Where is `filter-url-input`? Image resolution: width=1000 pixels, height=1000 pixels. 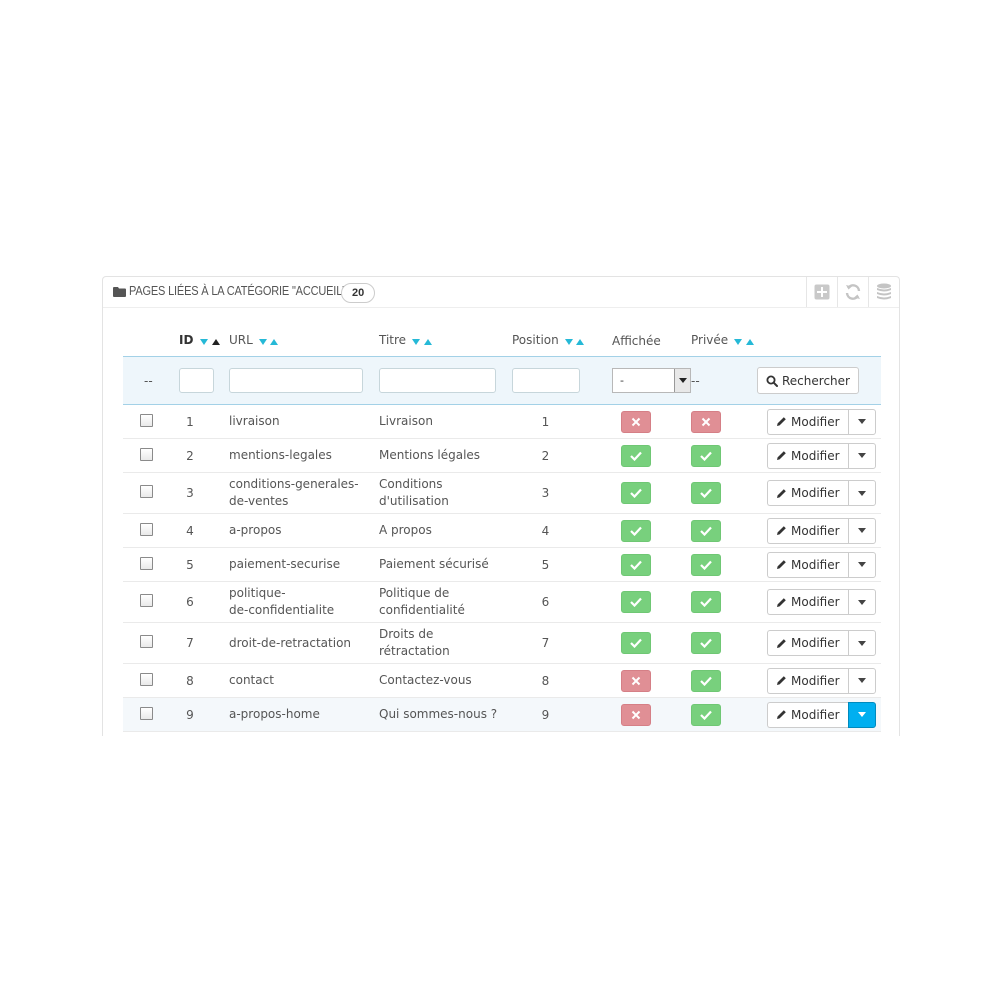 filter-url-input is located at coordinates (296, 380).